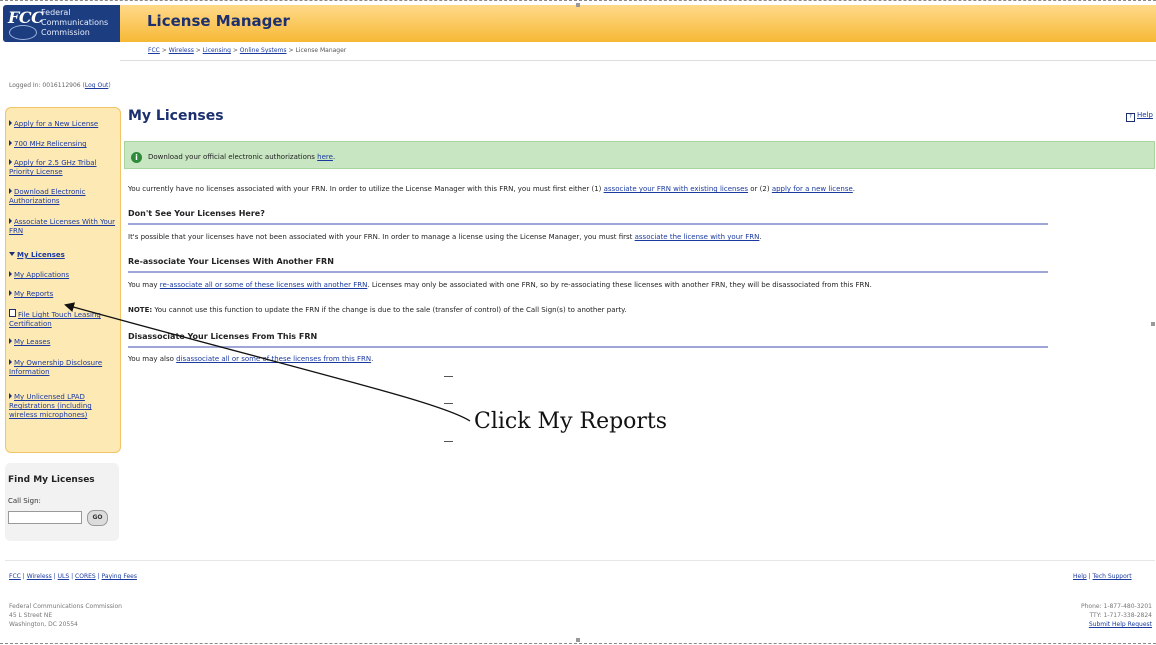  Describe the element at coordinates (267, 362) in the screenshot. I see `callout-arrow` at that location.